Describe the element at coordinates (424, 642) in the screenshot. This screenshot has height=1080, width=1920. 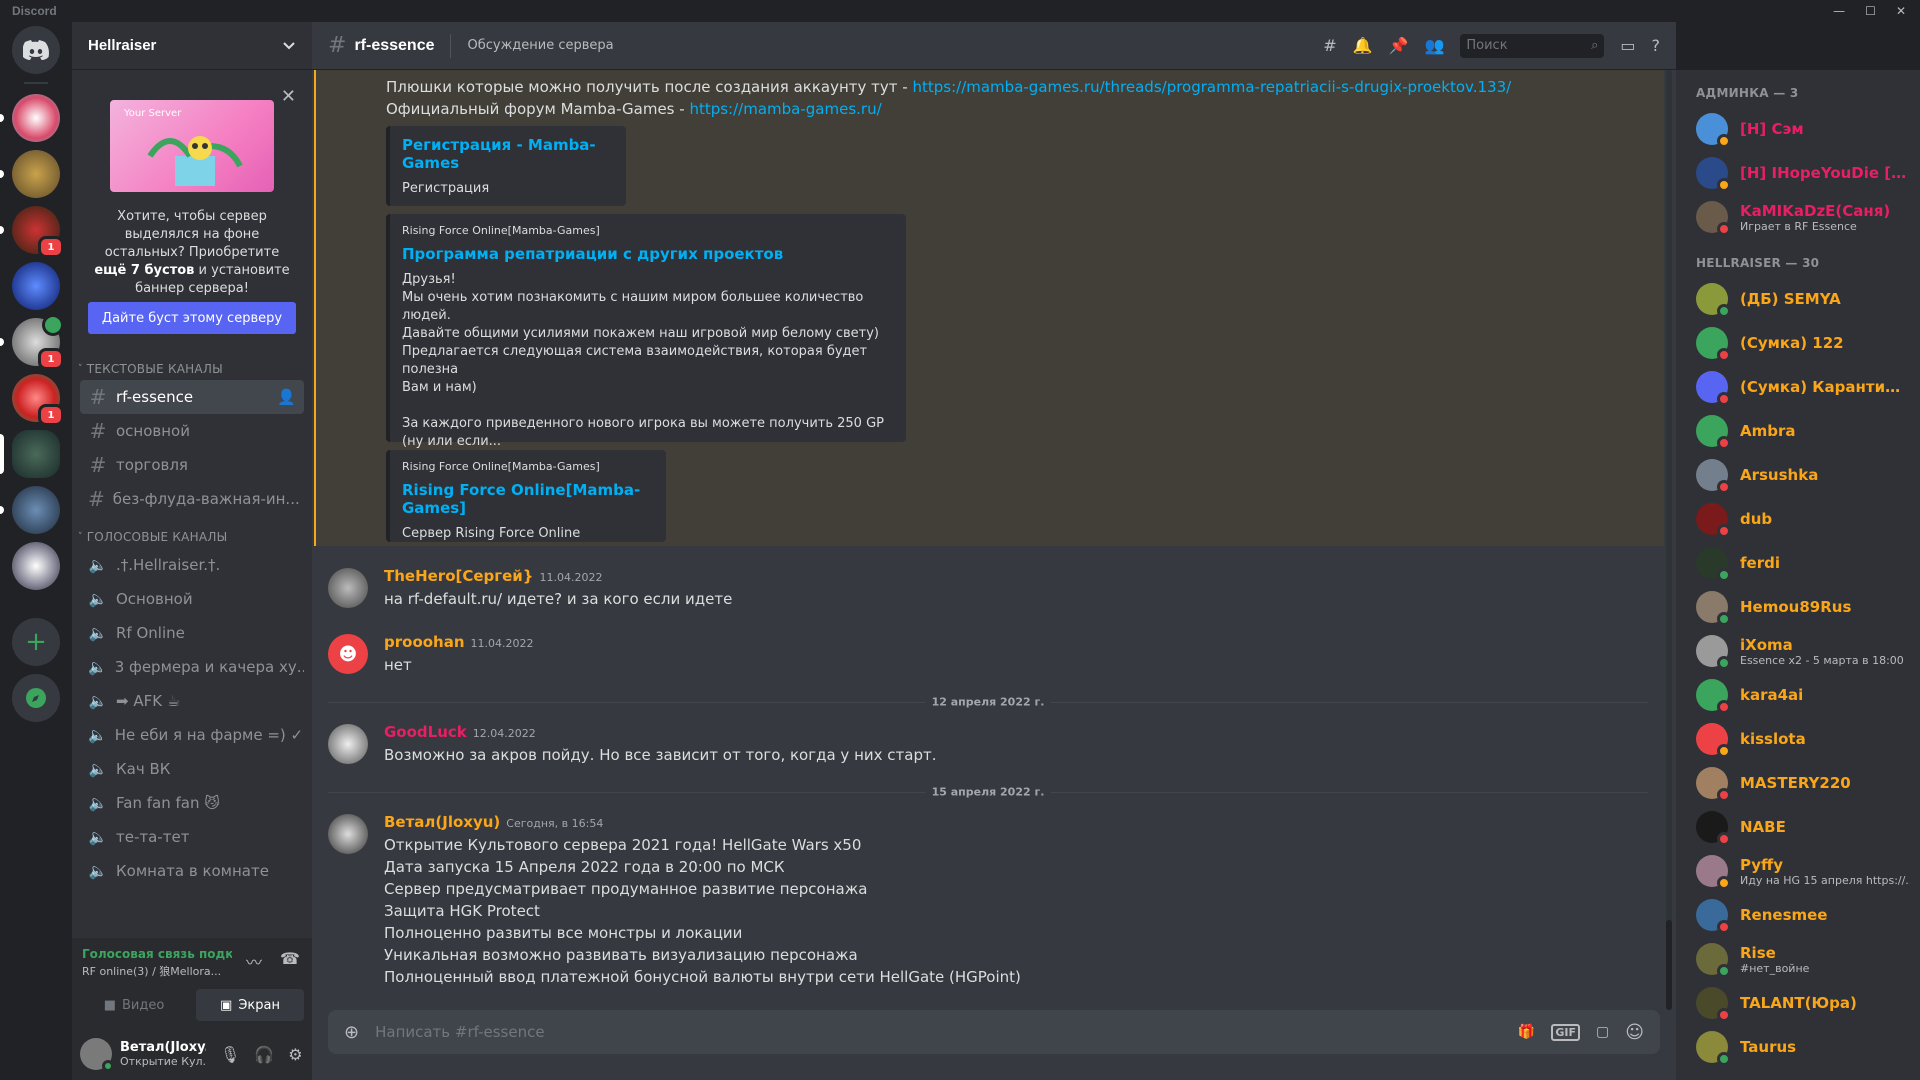
I see `message-author: prooohan` at that location.